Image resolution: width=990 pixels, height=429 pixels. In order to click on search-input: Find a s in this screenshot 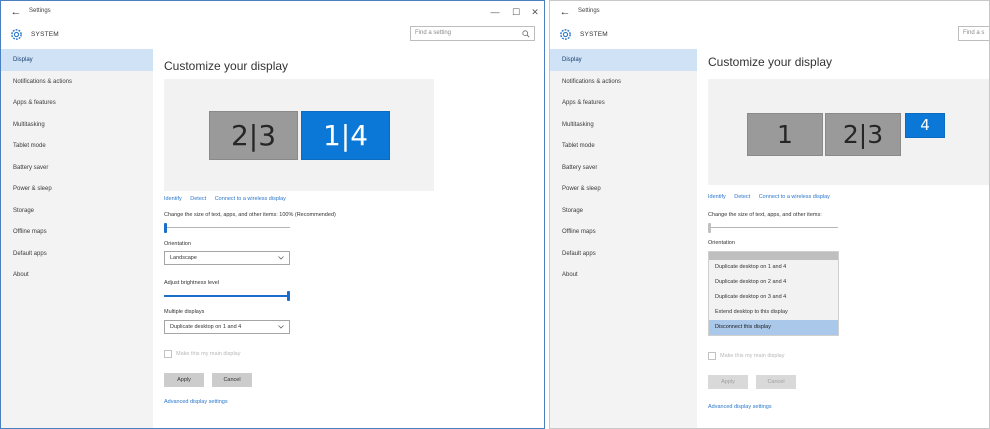, I will do `click(973, 33)`.